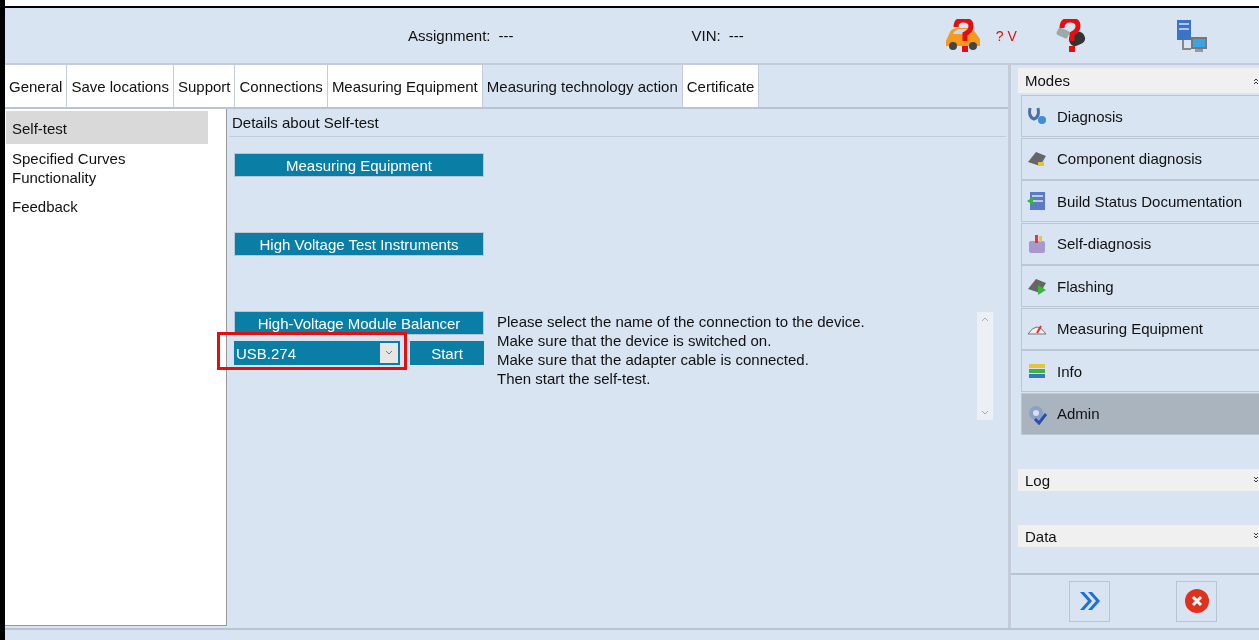 This screenshot has height=640, width=1259. I want to click on device-button: High Voltage Test Instruments, so click(359, 244).